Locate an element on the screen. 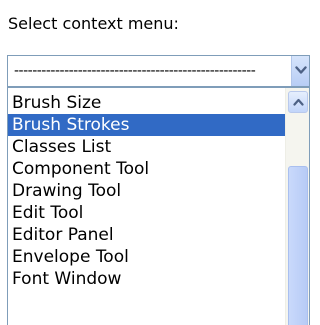  chevron-down-icon is located at coordinates (301, 70).